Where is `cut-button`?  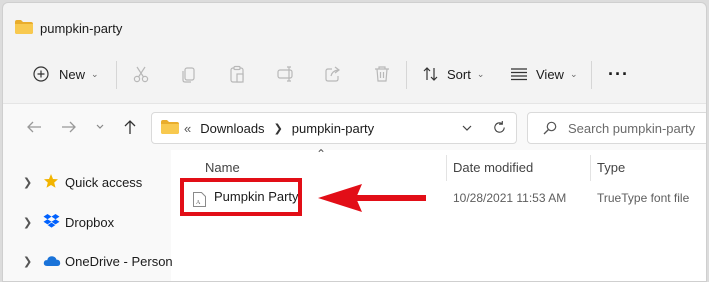 cut-button is located at coordinates (141, 74).